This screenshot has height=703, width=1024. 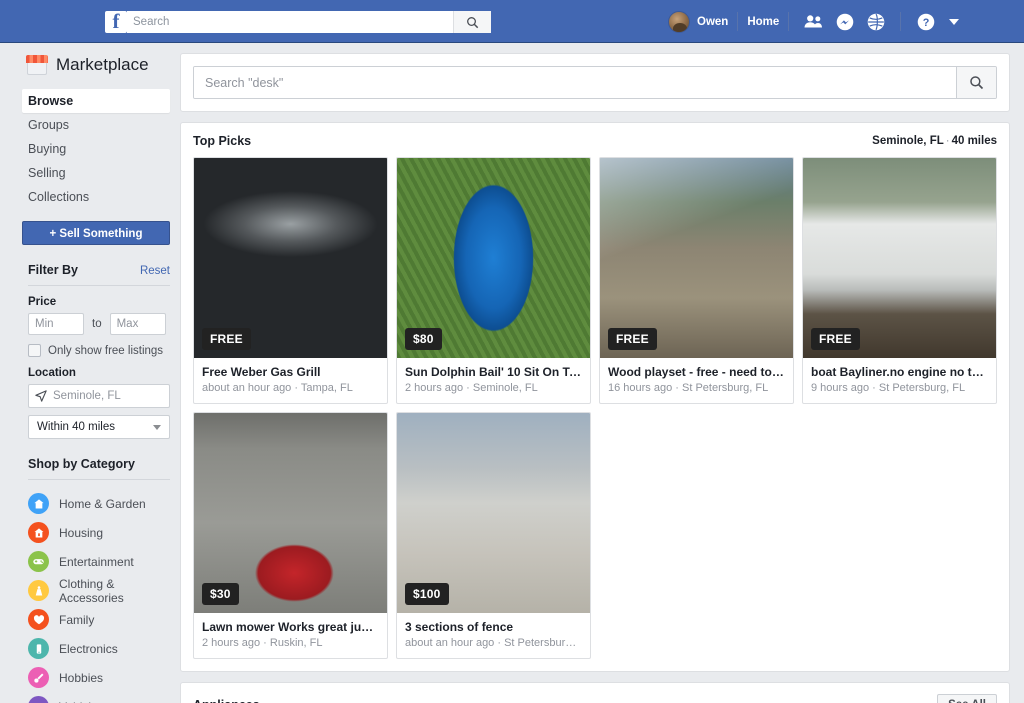 What do you see at coordinates (493, 643) in the screenshot?
I see `listing-meta: about an hour ago · St Petersburg, FL` at bounding box center [493, 643].